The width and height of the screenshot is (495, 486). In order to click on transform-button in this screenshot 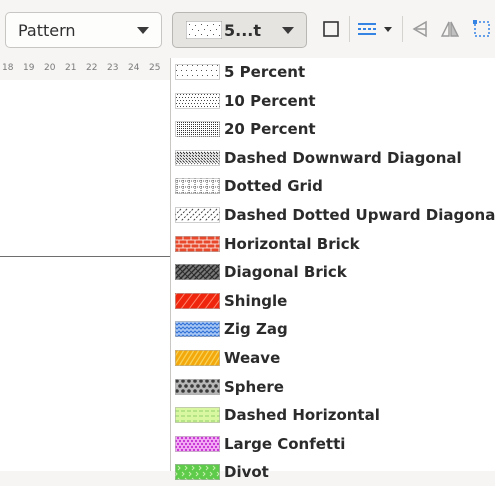, I will do `click(481, 29)`.